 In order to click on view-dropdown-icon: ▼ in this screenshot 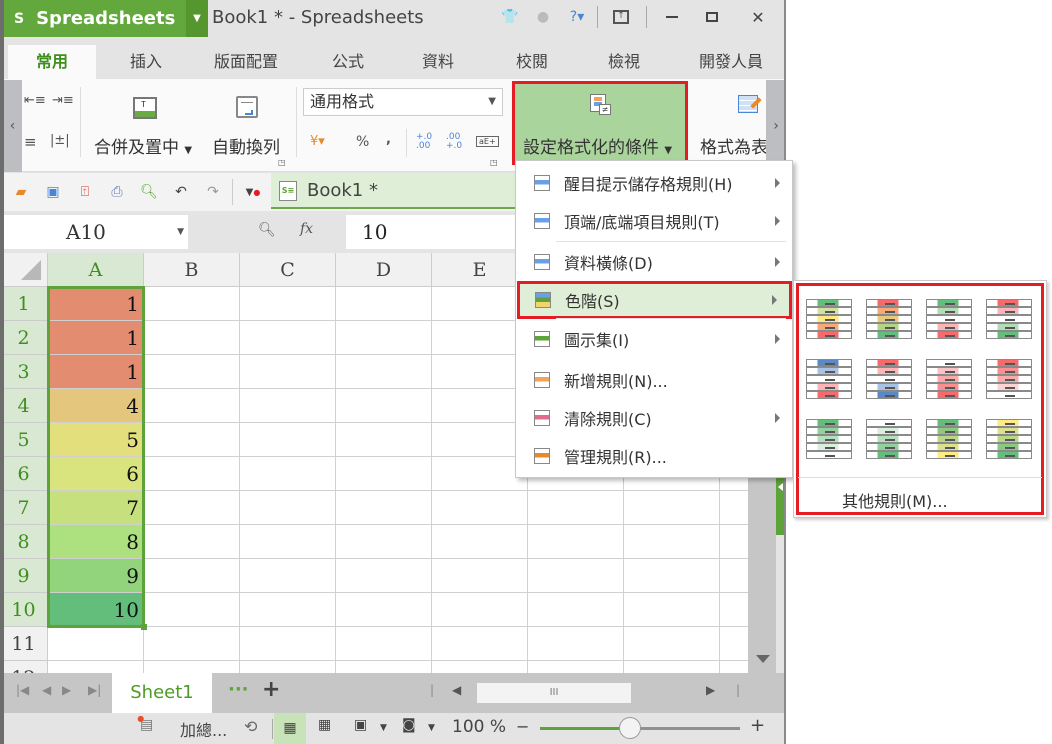, I will do `click(383, 728)`.